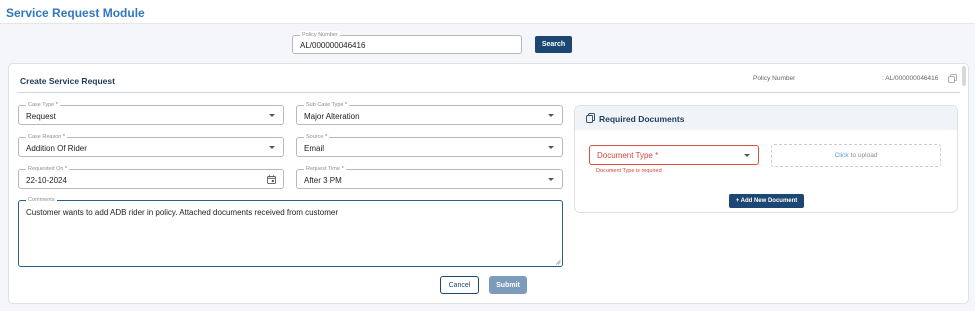 Image resolution: width=975 pixels, height=311 pixels. What do you see at coordinates (151, 113) in the screenshot?
I see `case-type-select: Case Type * Request` at bounding box center [151, 113].